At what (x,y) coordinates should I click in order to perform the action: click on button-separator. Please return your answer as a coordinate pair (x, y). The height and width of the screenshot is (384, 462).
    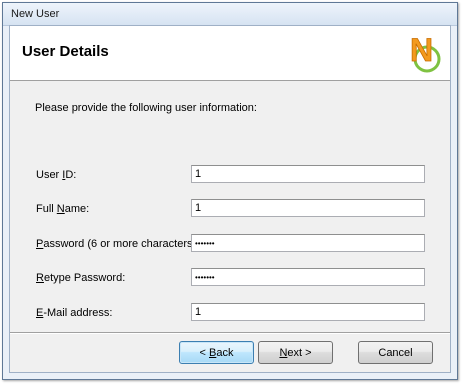
    Looking at the image, I should click on (230, 333).